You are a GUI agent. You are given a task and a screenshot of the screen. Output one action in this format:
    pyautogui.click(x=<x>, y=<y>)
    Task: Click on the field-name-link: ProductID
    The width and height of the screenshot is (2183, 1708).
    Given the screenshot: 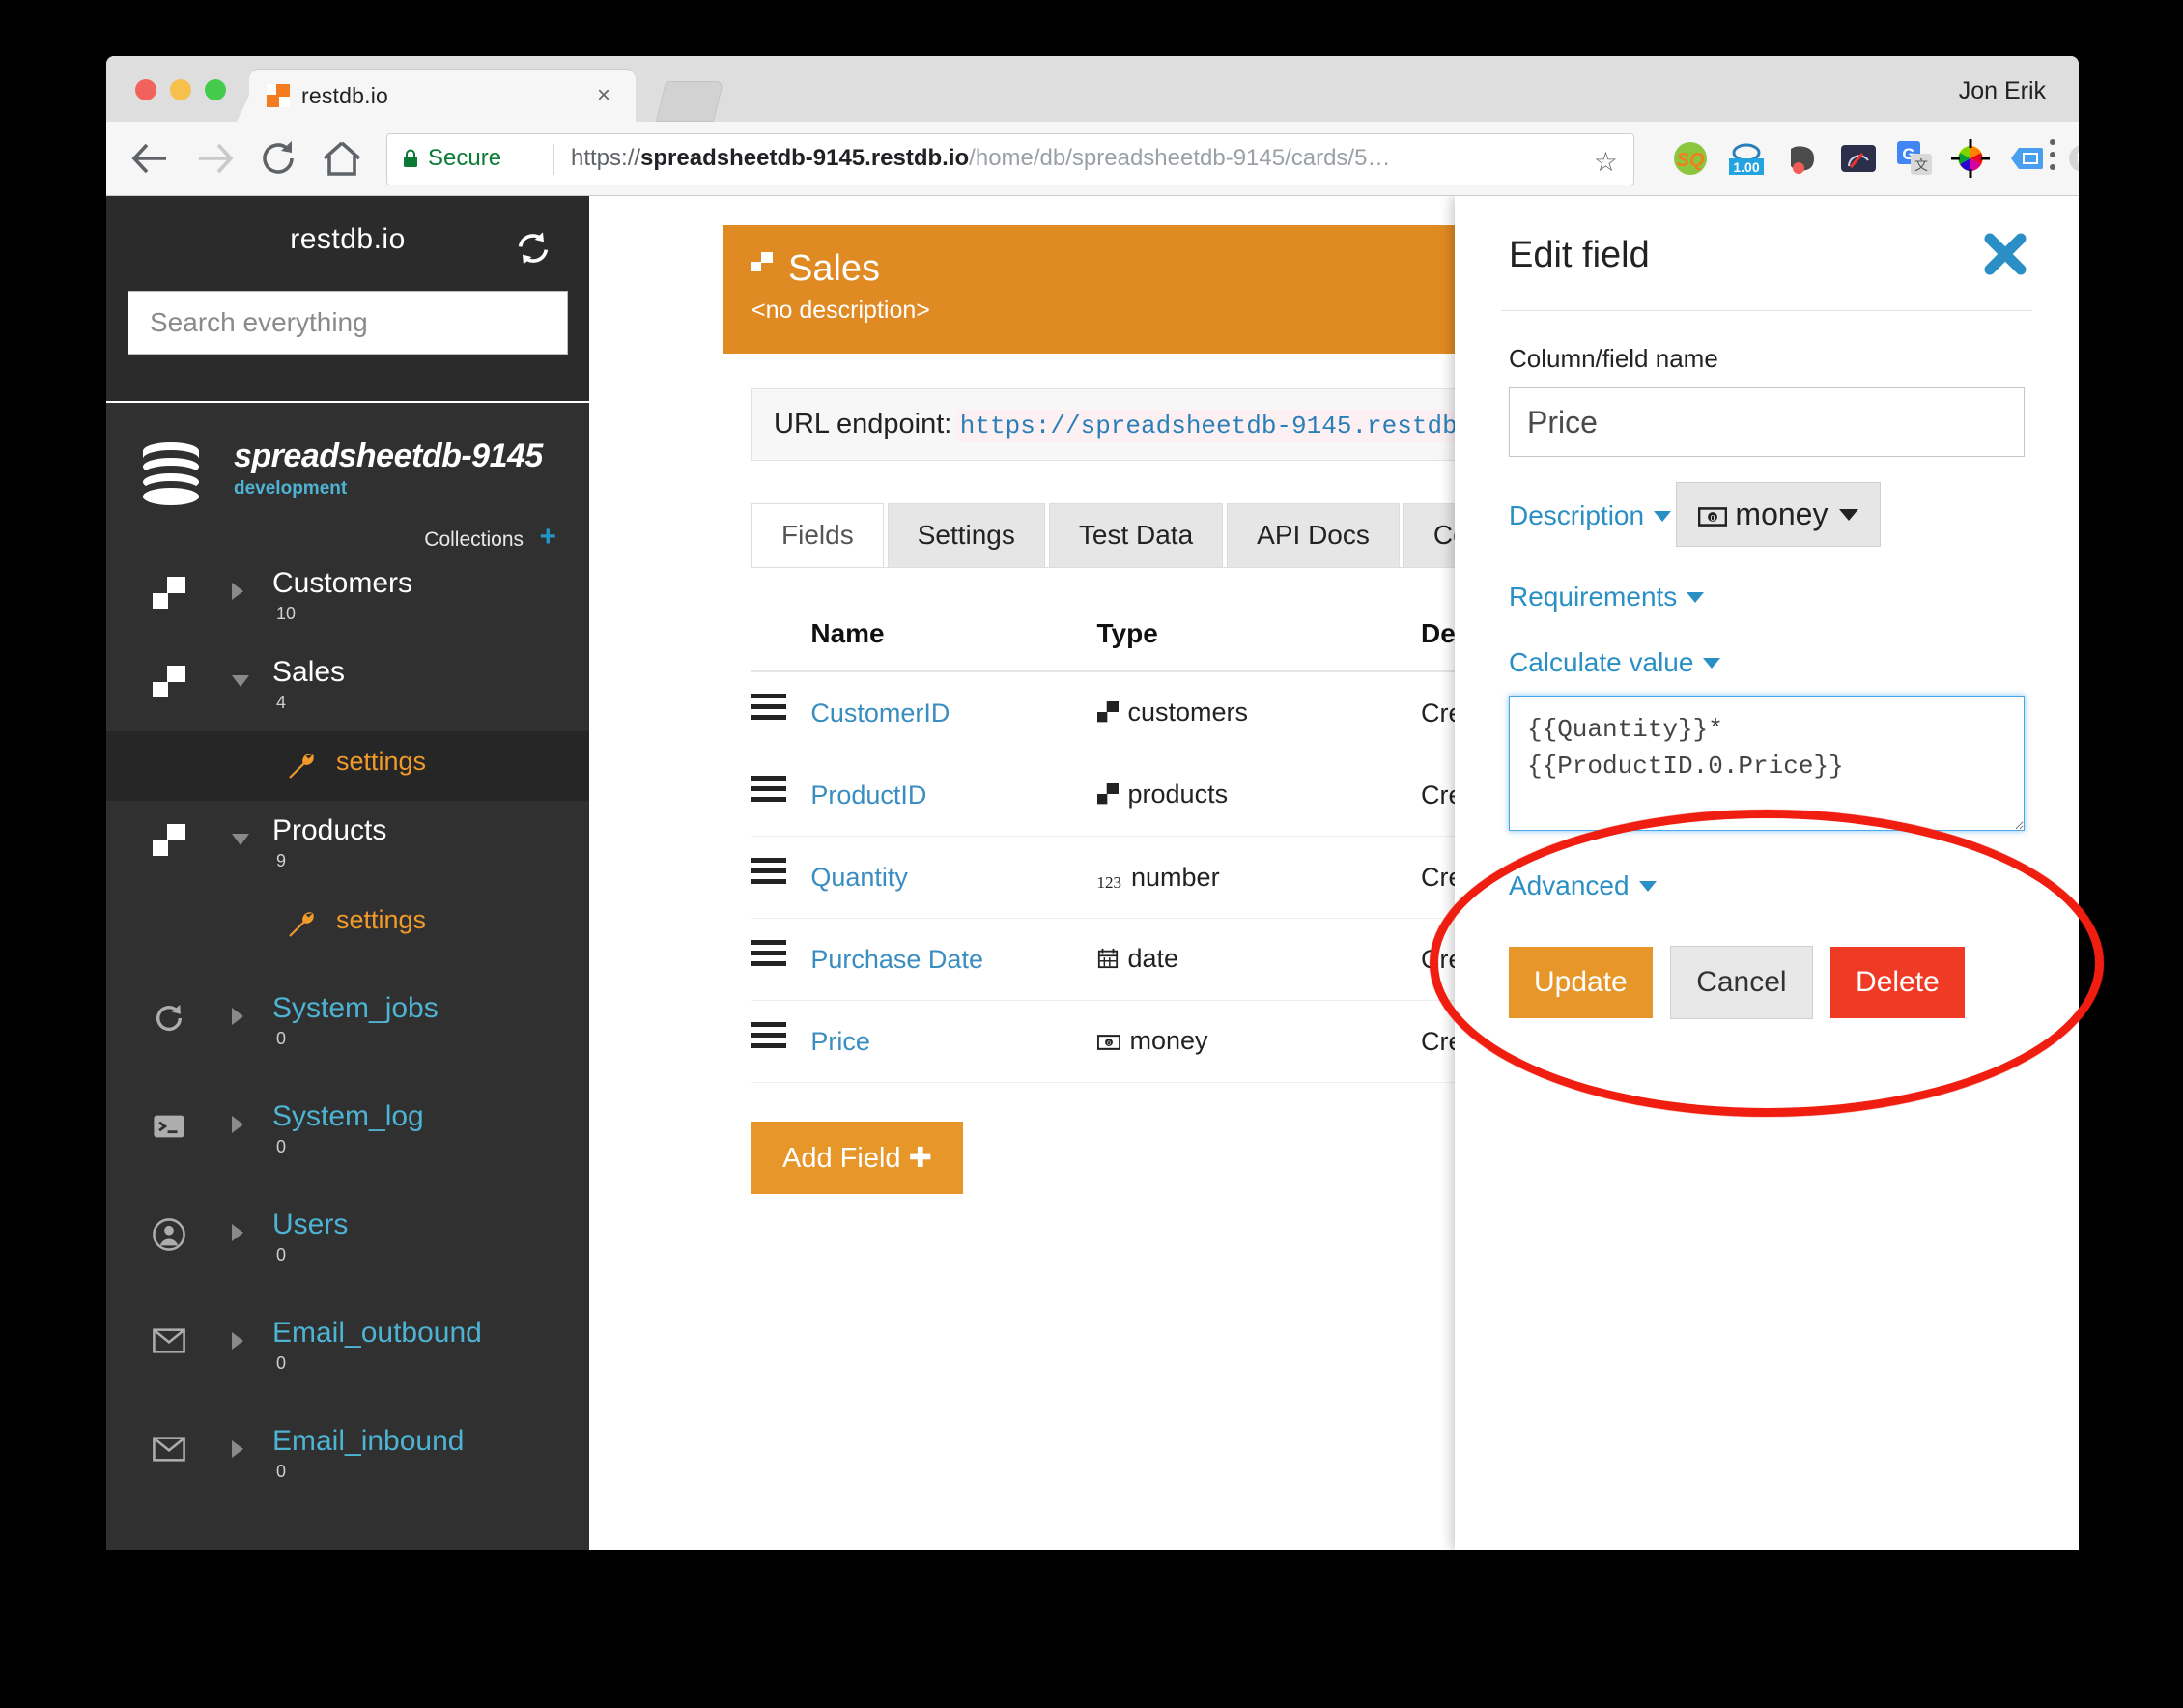 What is the action you would take?
    pyautogui.click(x=868, y=795)
    